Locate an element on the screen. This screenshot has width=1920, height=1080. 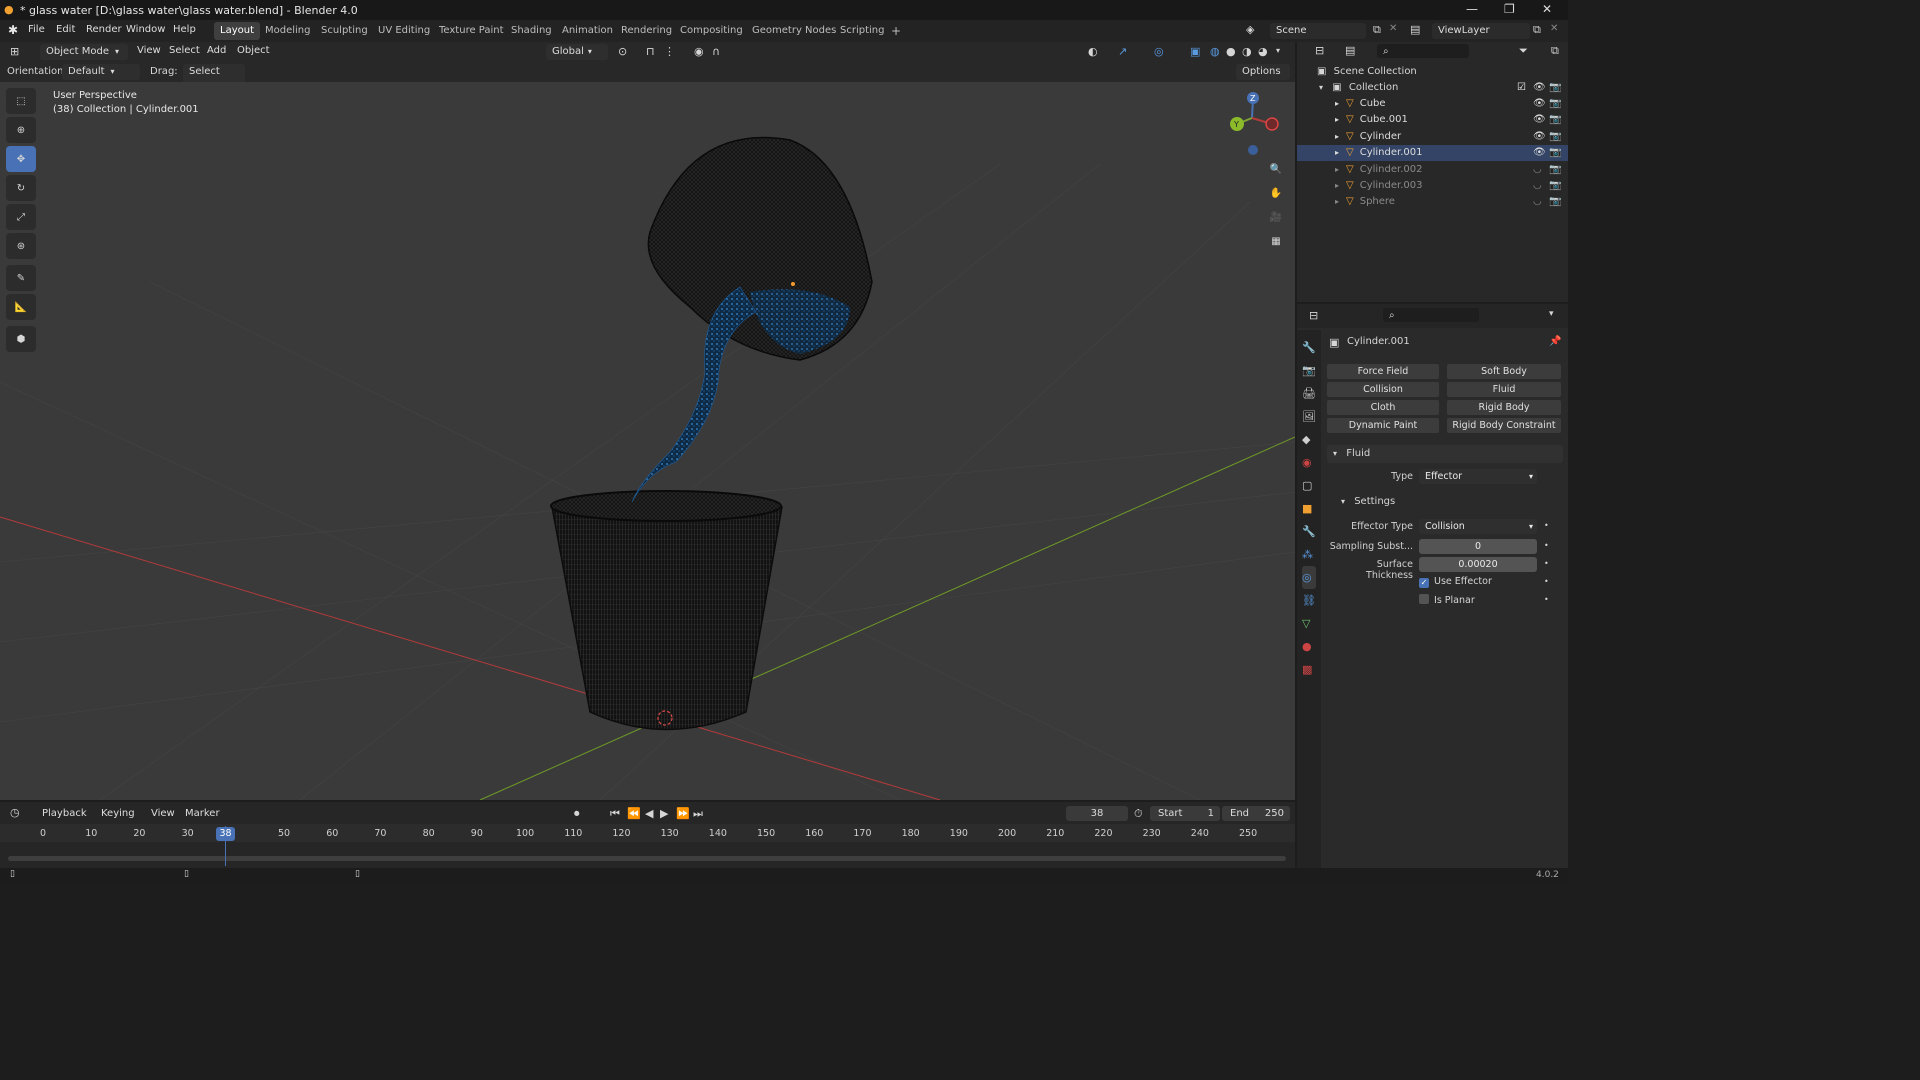
tab-texture-paint: Texture Paint is located at coordinates (471, 31).